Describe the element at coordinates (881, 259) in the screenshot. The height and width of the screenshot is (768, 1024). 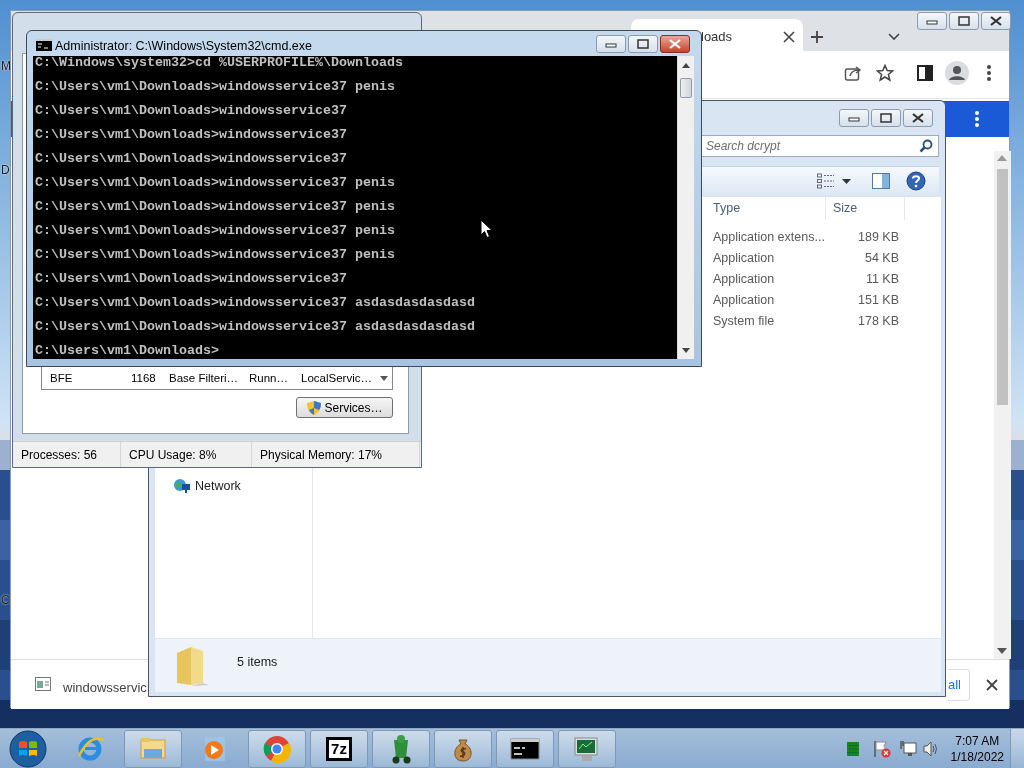
I see `file-size: 54 KB` at that location.